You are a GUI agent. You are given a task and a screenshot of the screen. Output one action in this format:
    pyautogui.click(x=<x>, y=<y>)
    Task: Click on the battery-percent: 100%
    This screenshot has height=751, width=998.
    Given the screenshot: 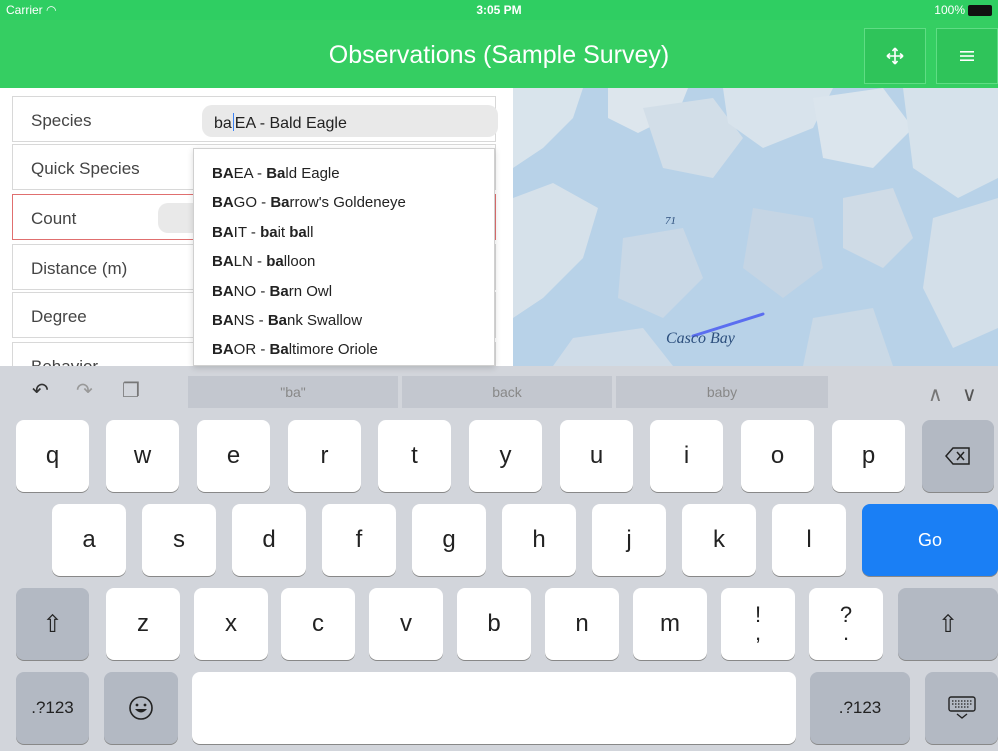 What is the action you would take?
    pyautogui.click(x=949, y=10)
    